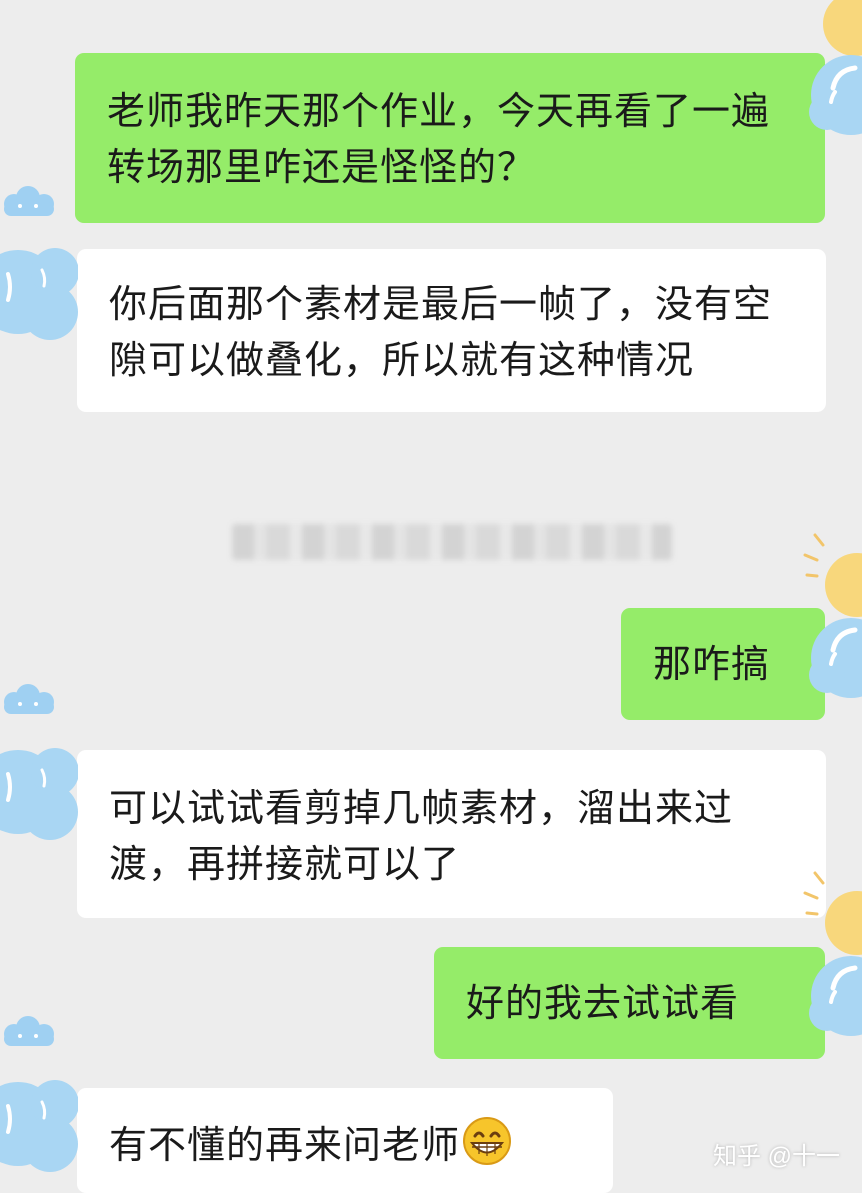 The height and width of the screenshot is (1193, 862). I want to click on message-text: 你后面那个素材是最后一帧了，没有空隙可以做叠化，所以就有这种情况, so click(441, 332).